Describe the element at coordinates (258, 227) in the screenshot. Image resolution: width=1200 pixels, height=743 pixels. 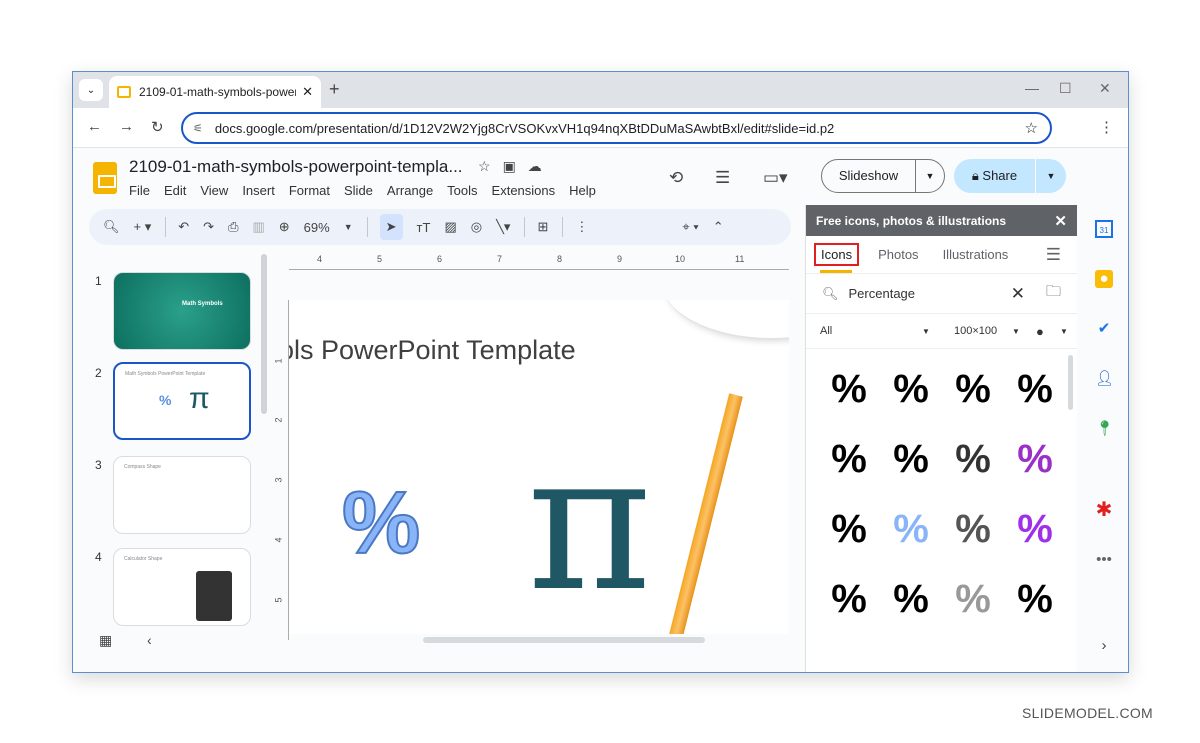
I see `paint-format-icon: ▥` at that location.